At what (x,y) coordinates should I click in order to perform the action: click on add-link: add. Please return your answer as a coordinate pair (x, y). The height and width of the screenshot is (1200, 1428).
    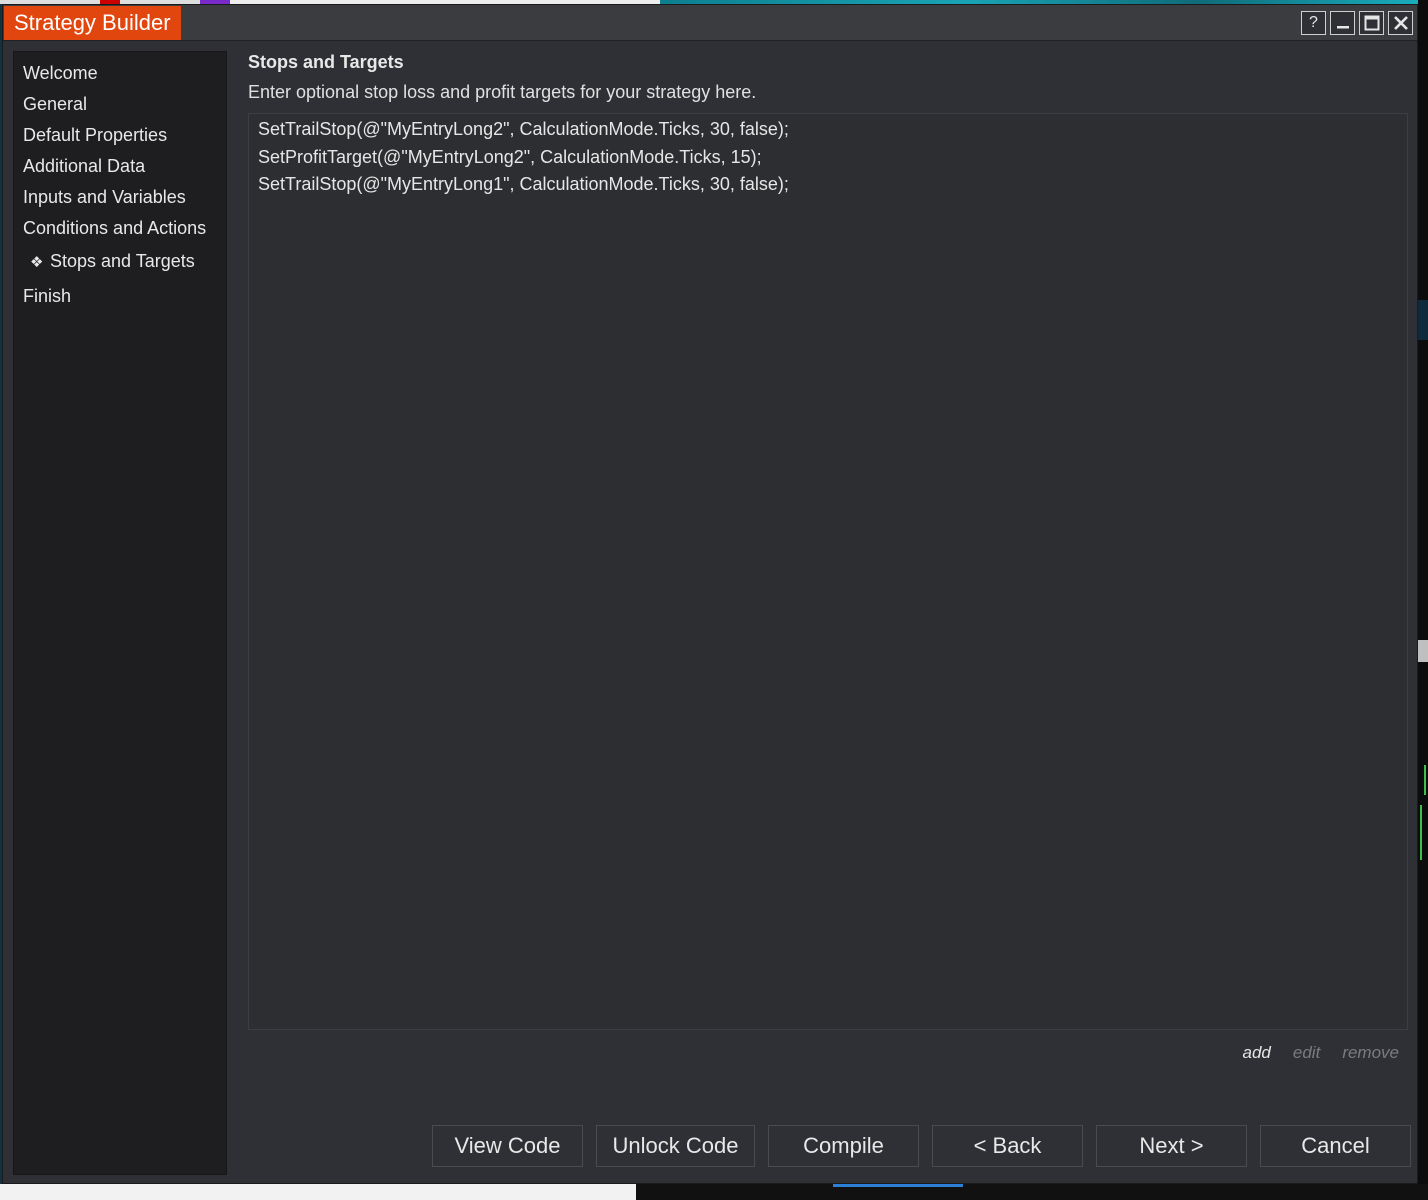
    Looking at the image, I should click on (1257, 1053).